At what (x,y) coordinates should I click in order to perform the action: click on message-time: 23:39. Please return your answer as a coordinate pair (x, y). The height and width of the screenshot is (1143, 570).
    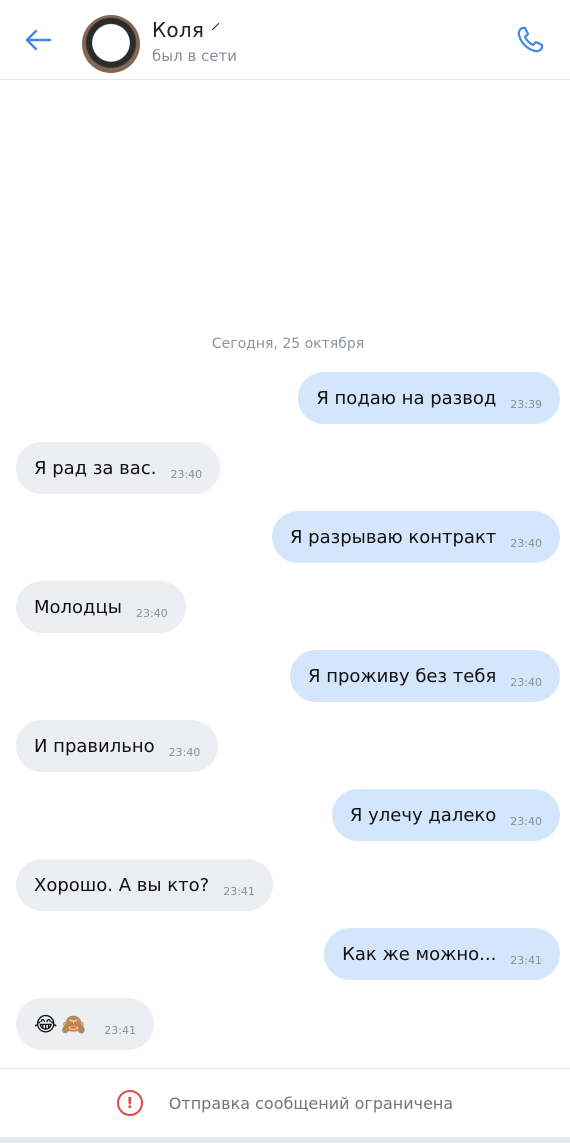
    Looking at the image, I should click on (526, 404).